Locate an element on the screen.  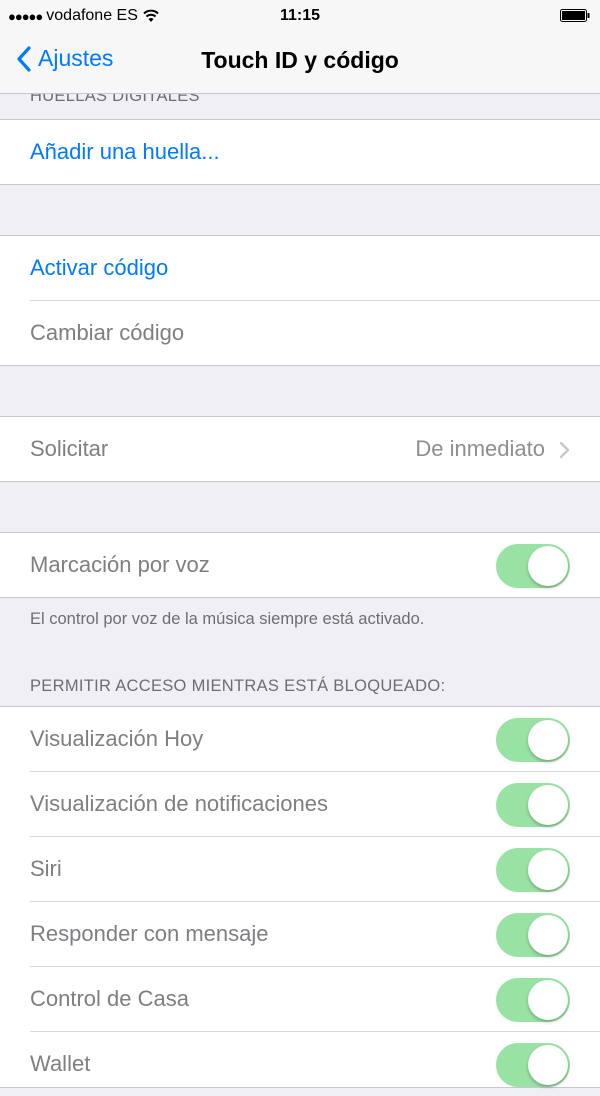
require-passcode-row: Solicitar De inmediato is located at coordinates (300, 449).